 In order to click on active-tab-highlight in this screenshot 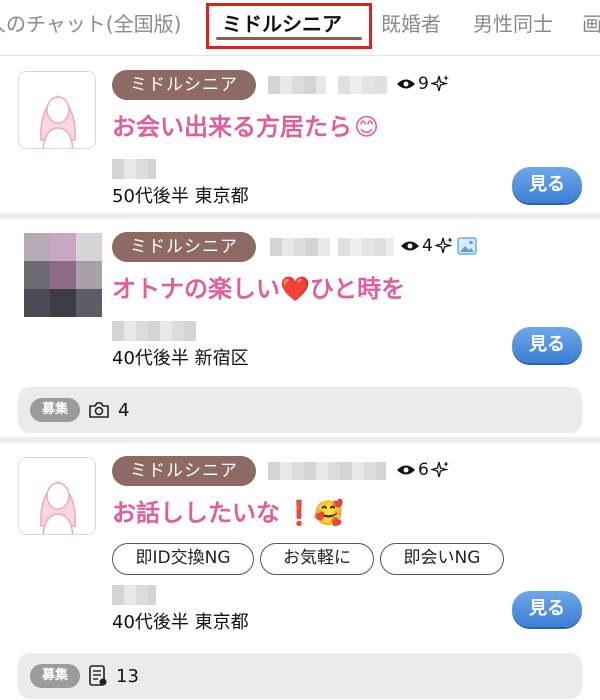, I will do `click(289, 26)`.